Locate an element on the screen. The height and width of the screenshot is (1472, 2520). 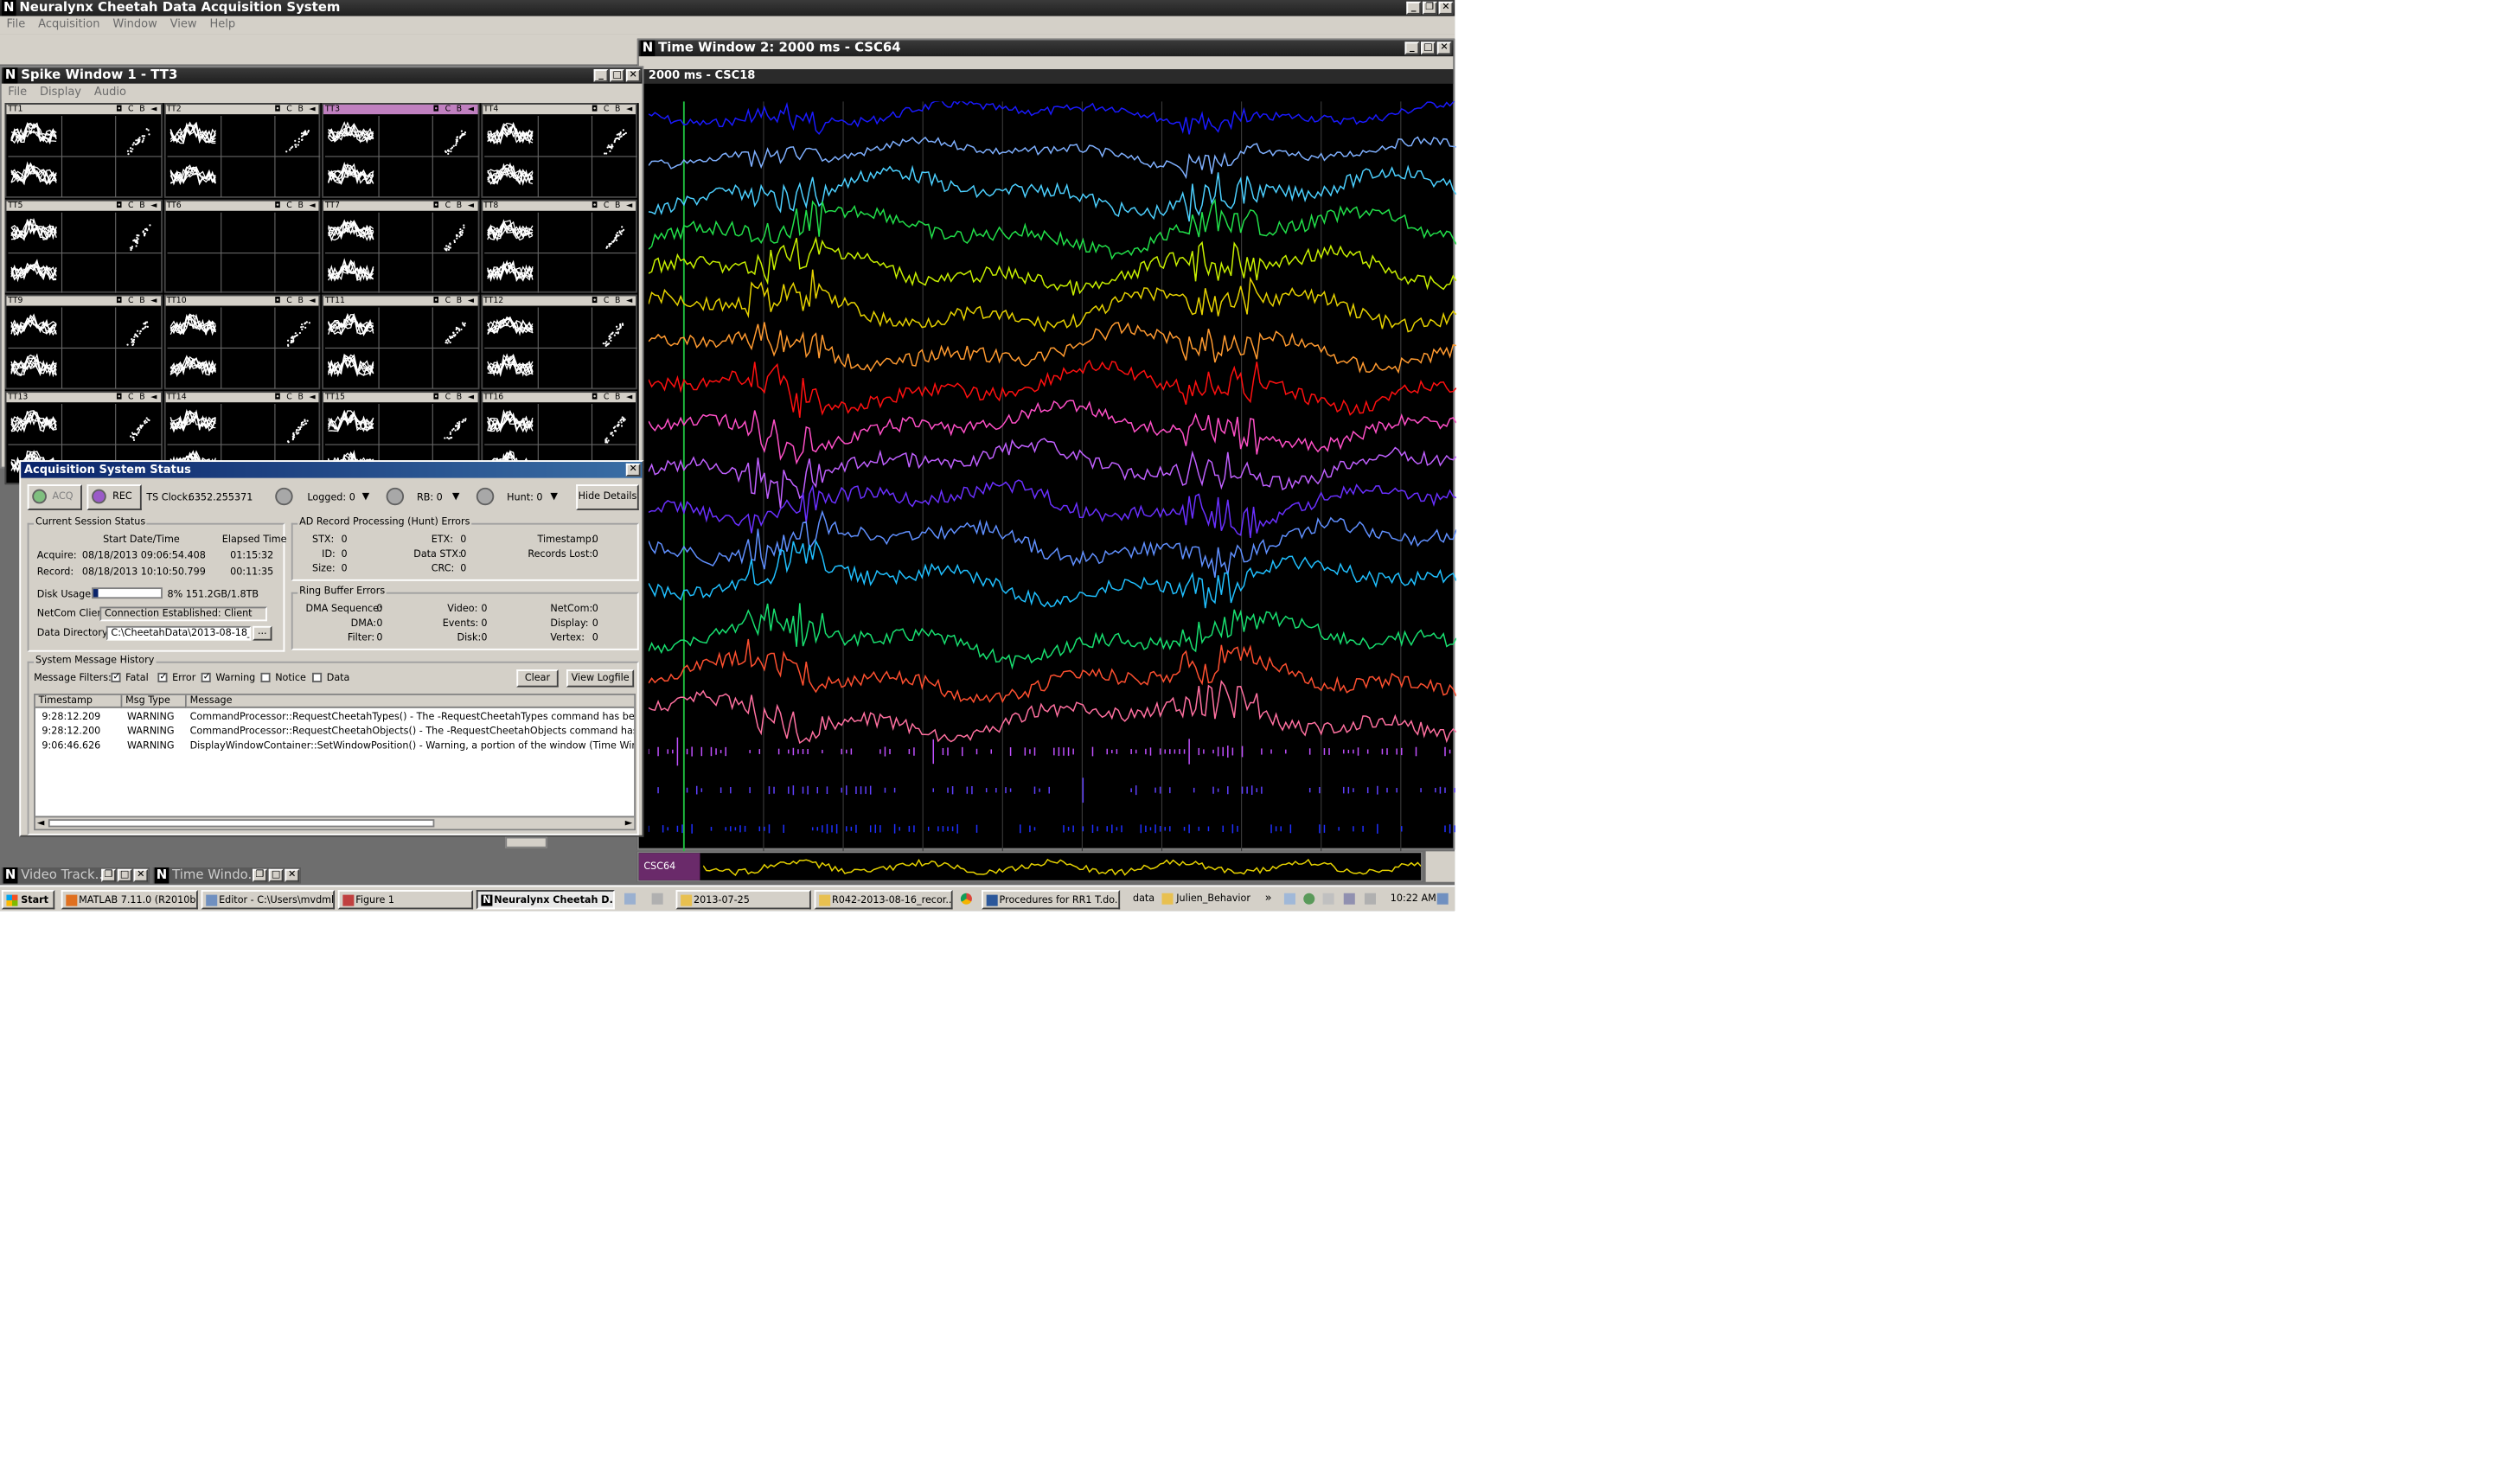
spike-cell-header: TT7 ◘ C B ◄ is located at coordinates (400, 205).